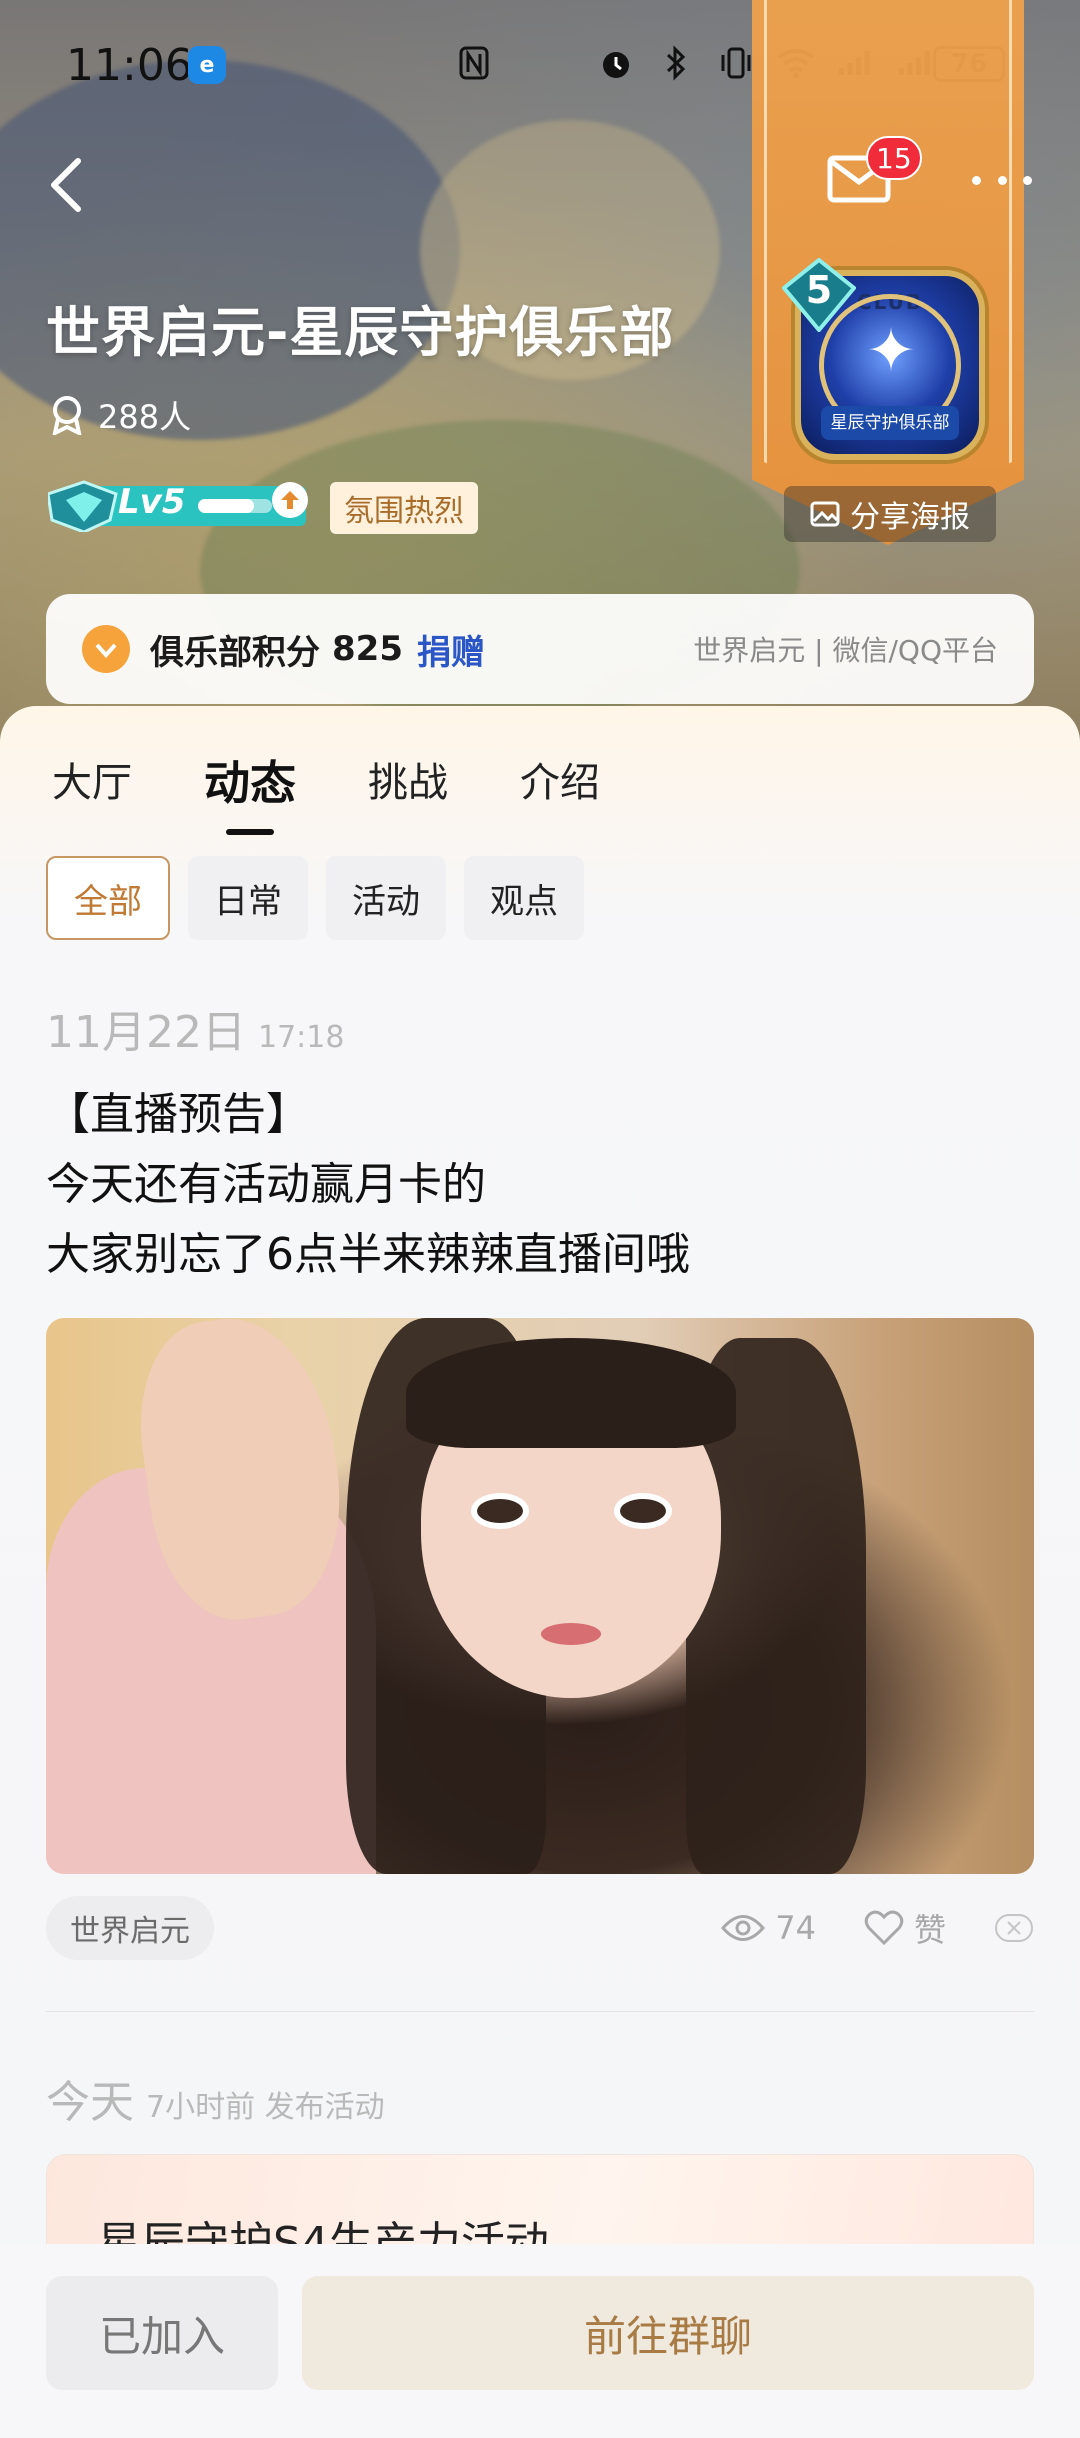 The image size is (1080, 2438). What do you see at coordinates (152, 502) in the screenshot?
I see `level-label: Lv5` at bounding box center [152, 502].